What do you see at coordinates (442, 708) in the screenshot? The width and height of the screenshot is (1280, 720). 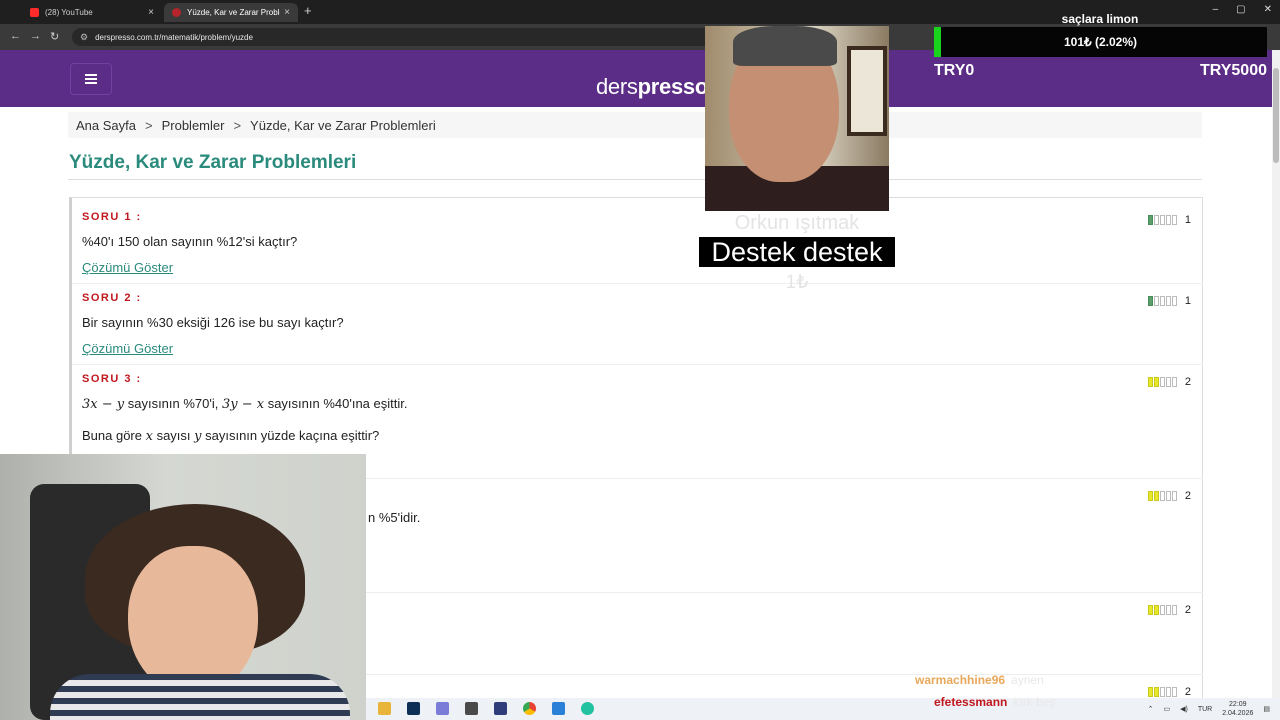 I see `game-controller-icon` at bounding box center [442, 708].